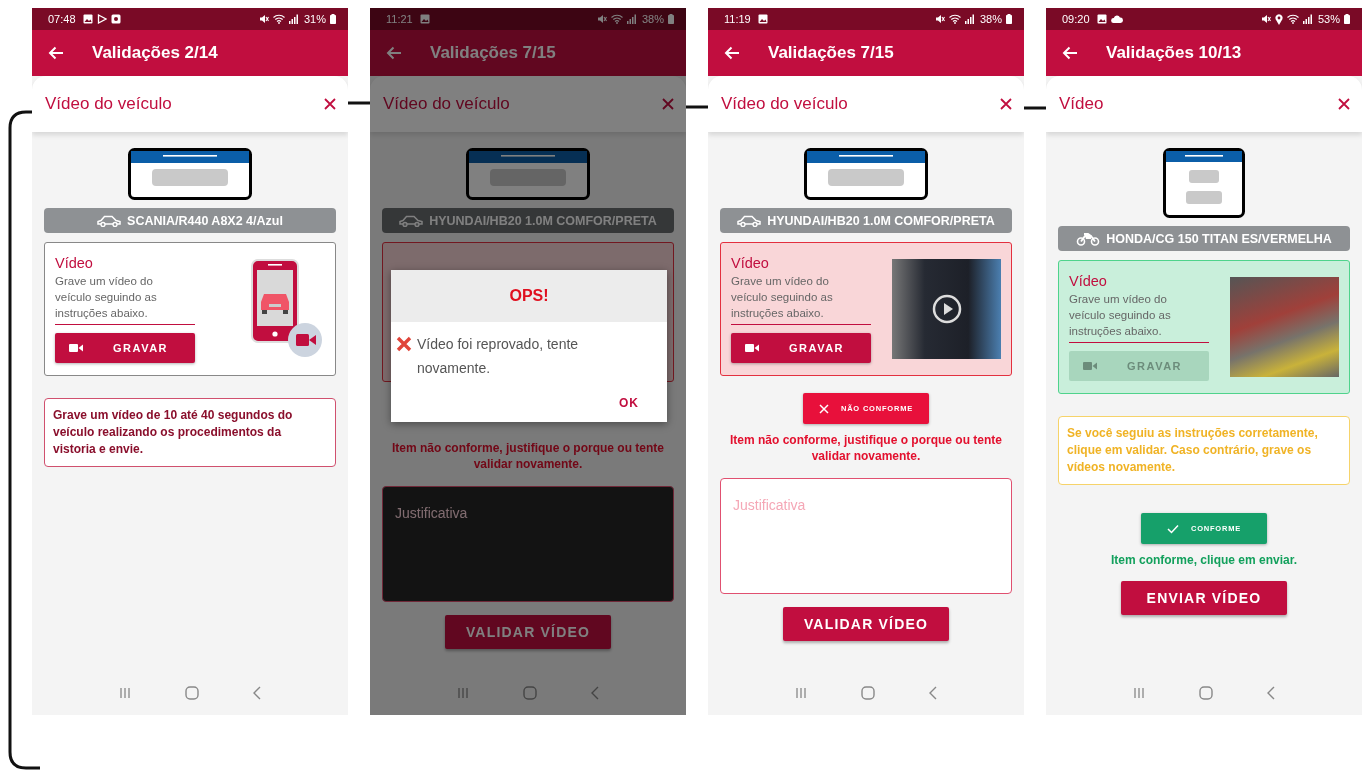  Describe the element at coordinates (1204, 598) in the screenshot. I see `submit-button: ENVIAR VÍDEO` at that location.